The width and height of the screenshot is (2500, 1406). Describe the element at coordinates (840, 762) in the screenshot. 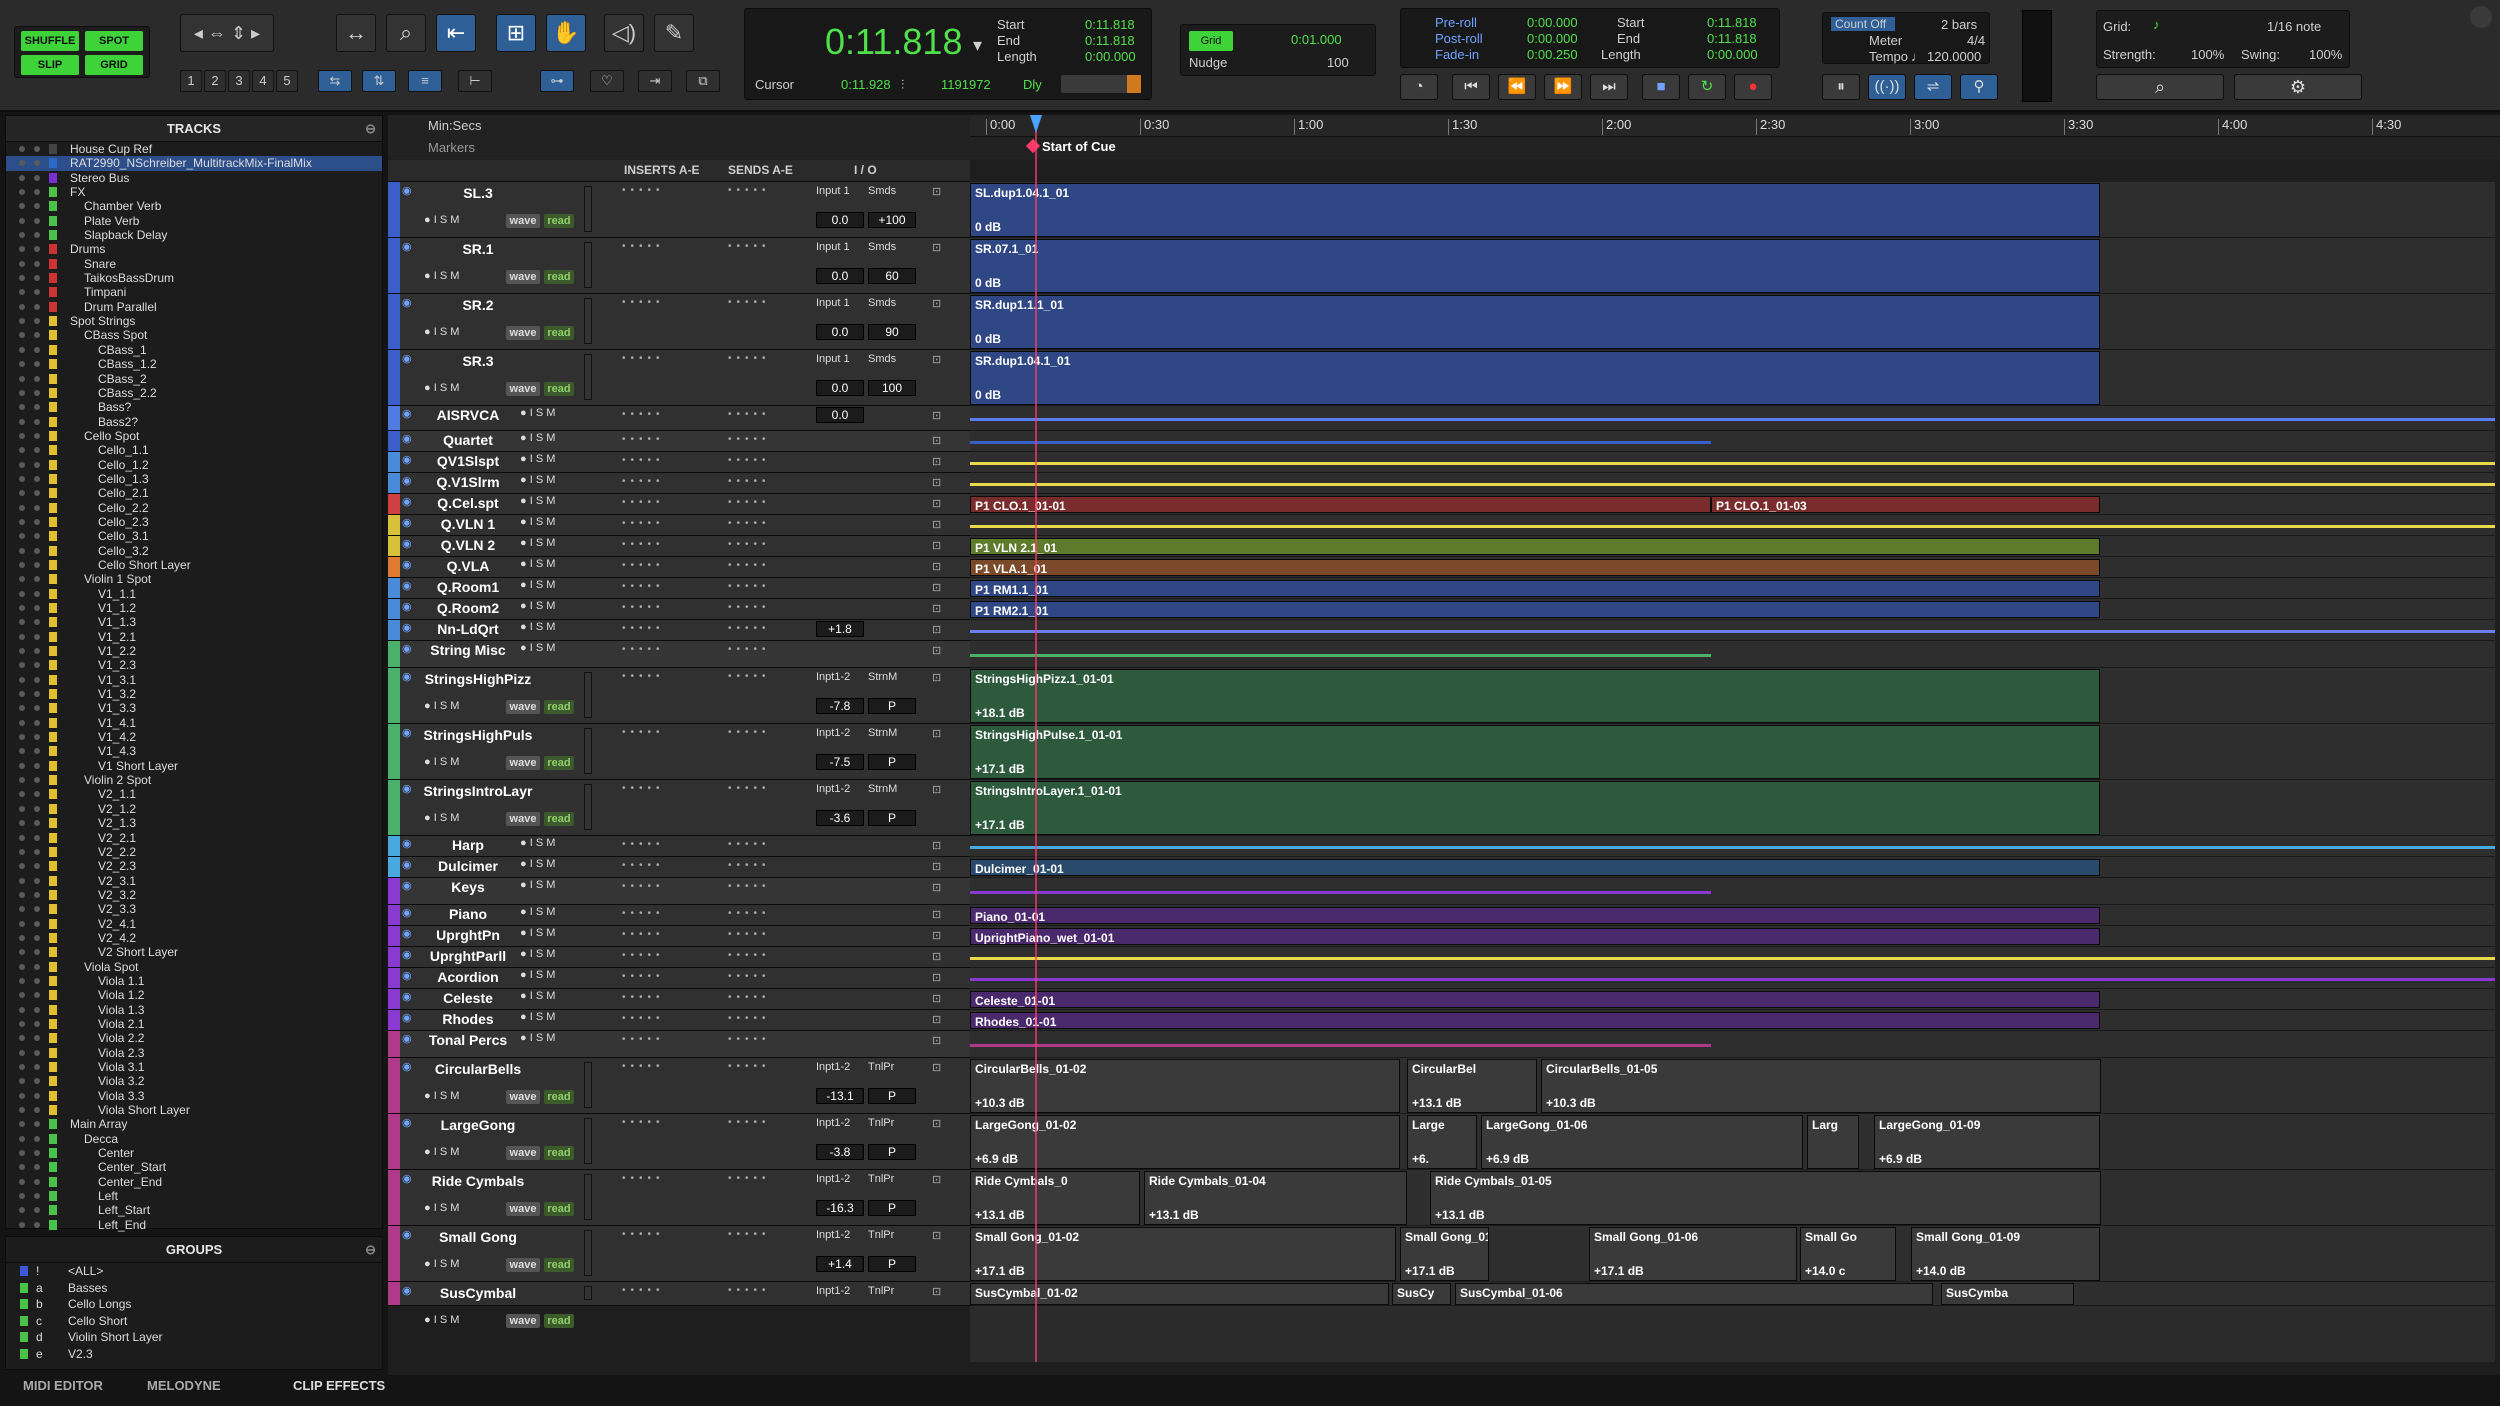

I see `volume-value: -7.5` at that location.